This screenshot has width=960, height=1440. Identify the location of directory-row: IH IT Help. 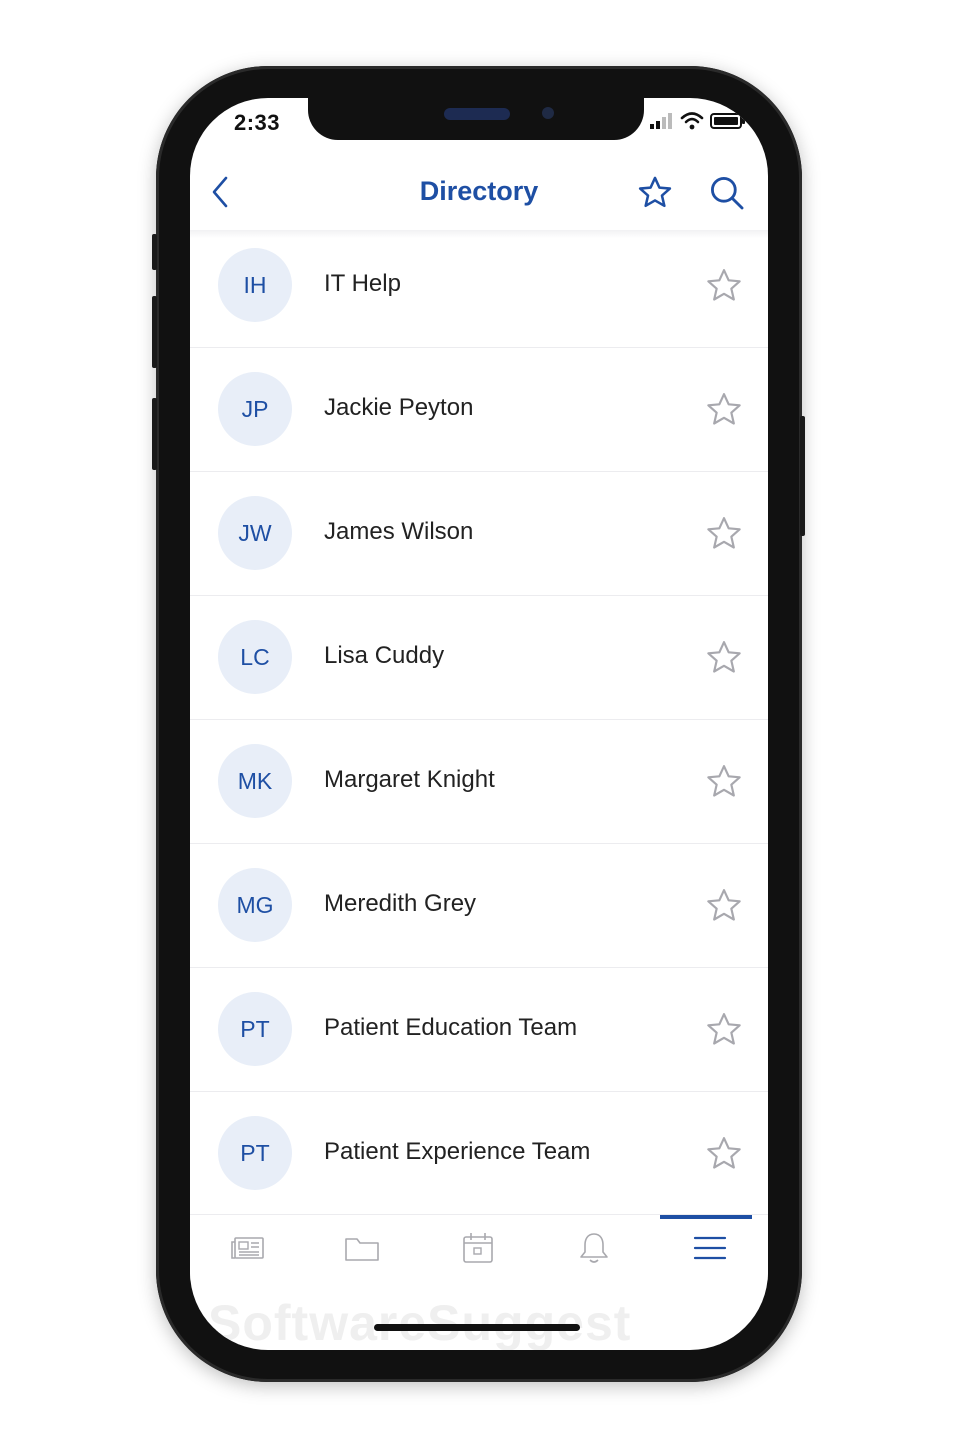
(479, 286).